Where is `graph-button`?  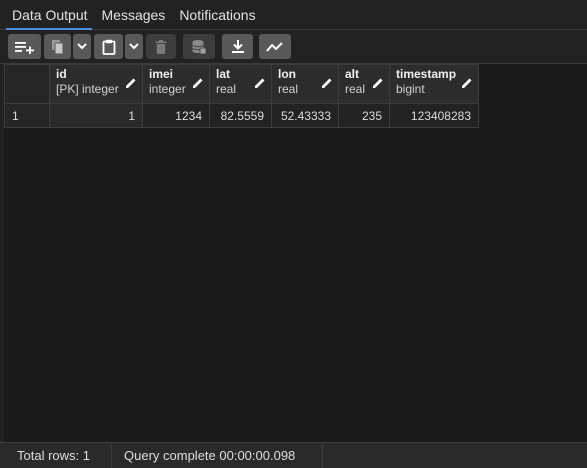 graph-button is located at coordinates (275, 46).